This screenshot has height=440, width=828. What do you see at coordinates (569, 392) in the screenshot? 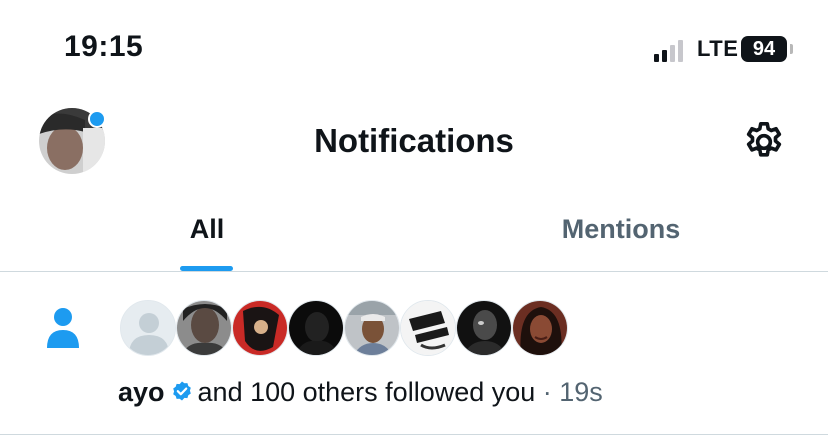
I see `notification-time: · 19s` at bounding box center [569, 392].